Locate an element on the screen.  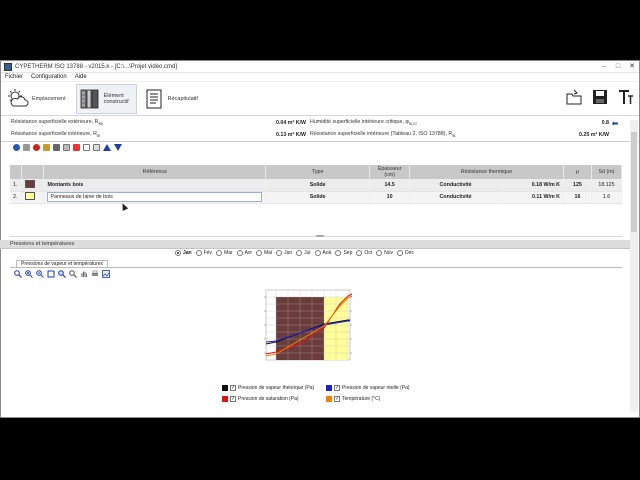
legend-swatch is located at coordinates (225, 399).